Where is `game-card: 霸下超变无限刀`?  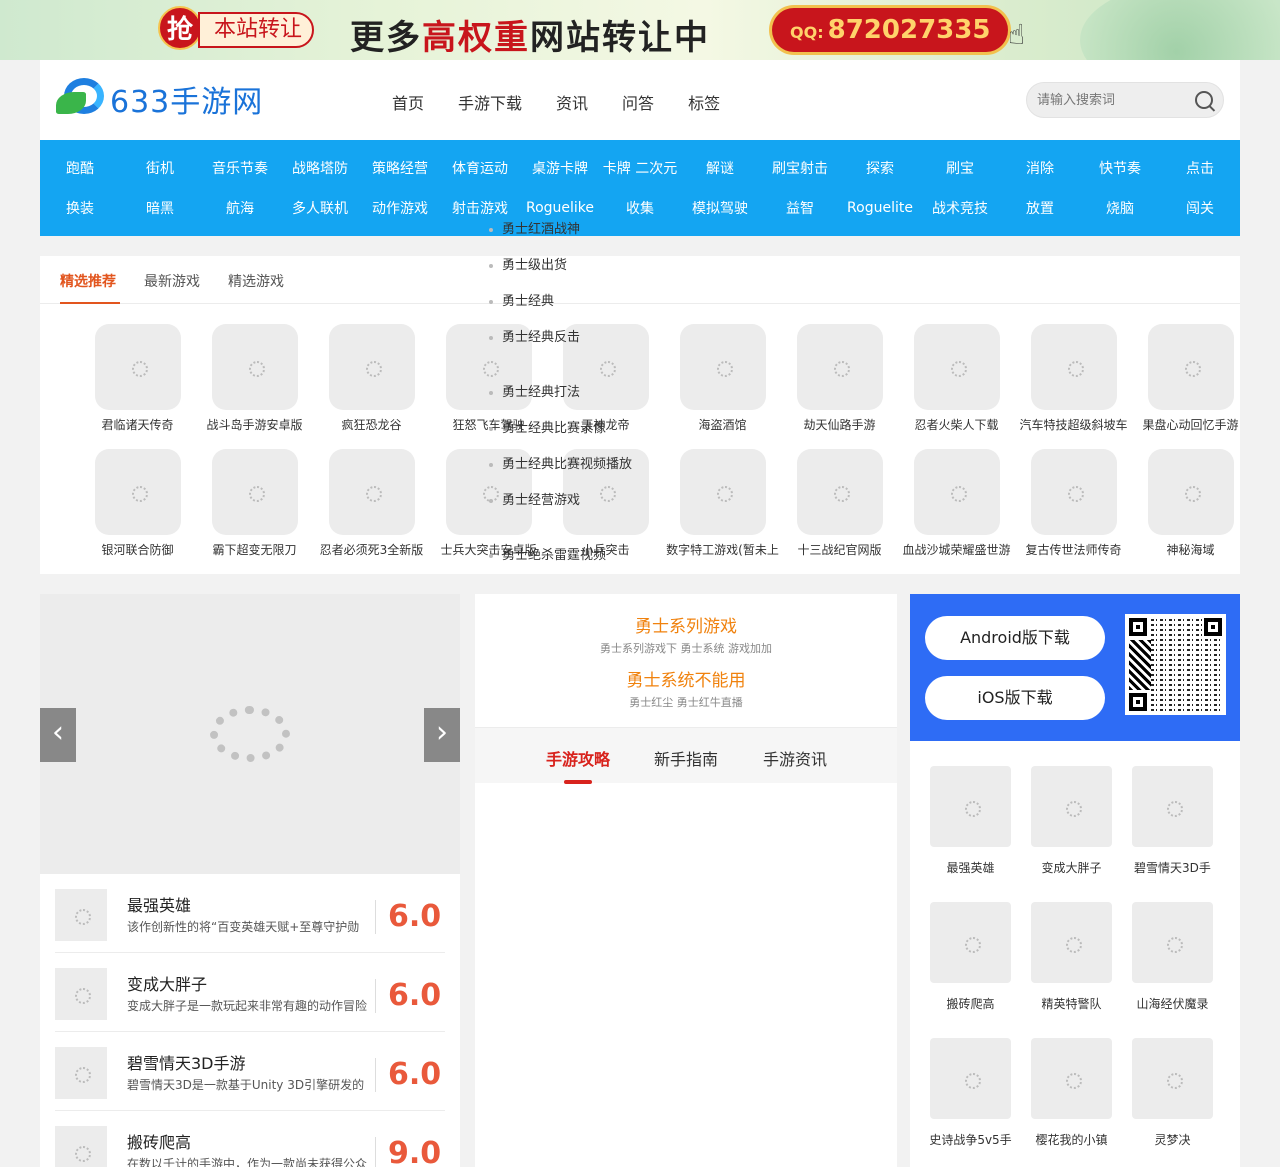 game-card: 霸下超变无限刀 is located at coordinates (254, 503).